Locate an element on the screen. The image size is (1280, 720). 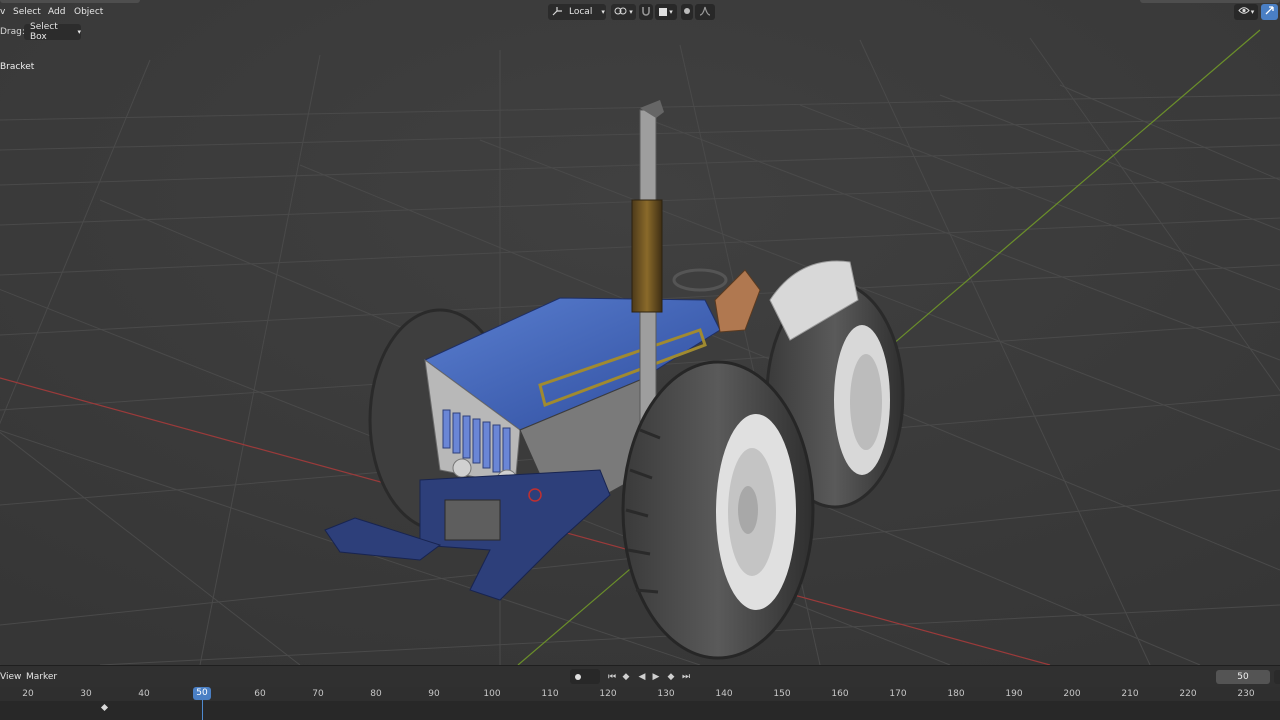
menu-select: Select is located at coordinates (27, 12).